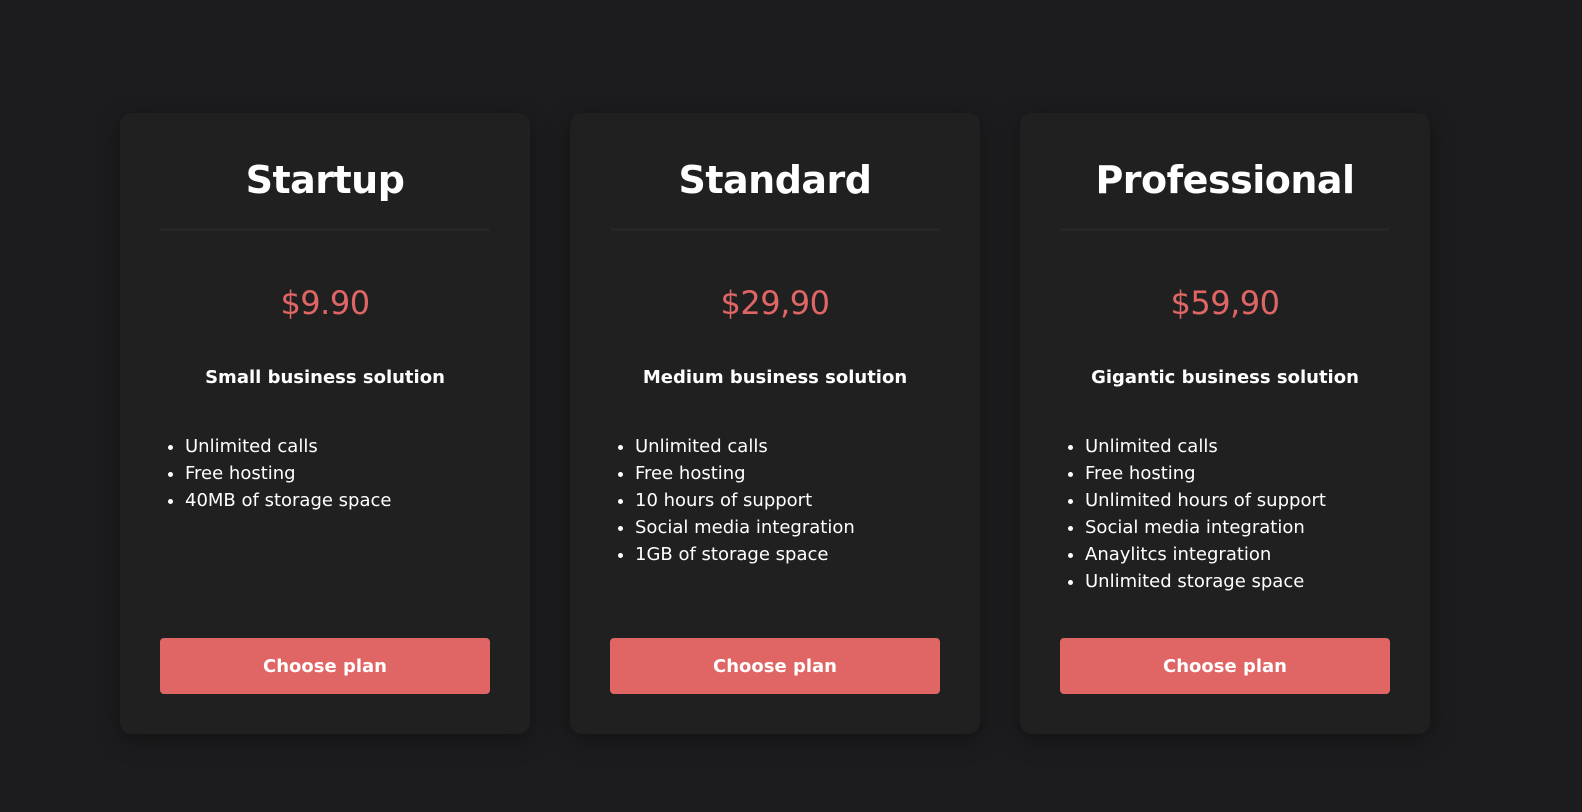 Image resolution: width=1582 pixels, height=812 pixels. What do you see at coordinates (1237, 500) in the screenshot?
I see `feature-item: Unlimited hours of support` at bounding box center [1237, 500].